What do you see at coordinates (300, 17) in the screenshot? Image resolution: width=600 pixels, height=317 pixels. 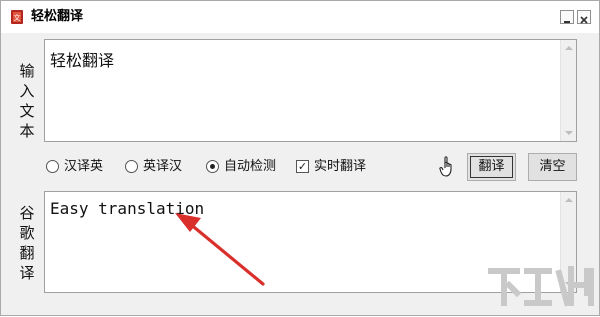 I see `title-bar: 文 轻松翻译` at bounding box center [300, 17].